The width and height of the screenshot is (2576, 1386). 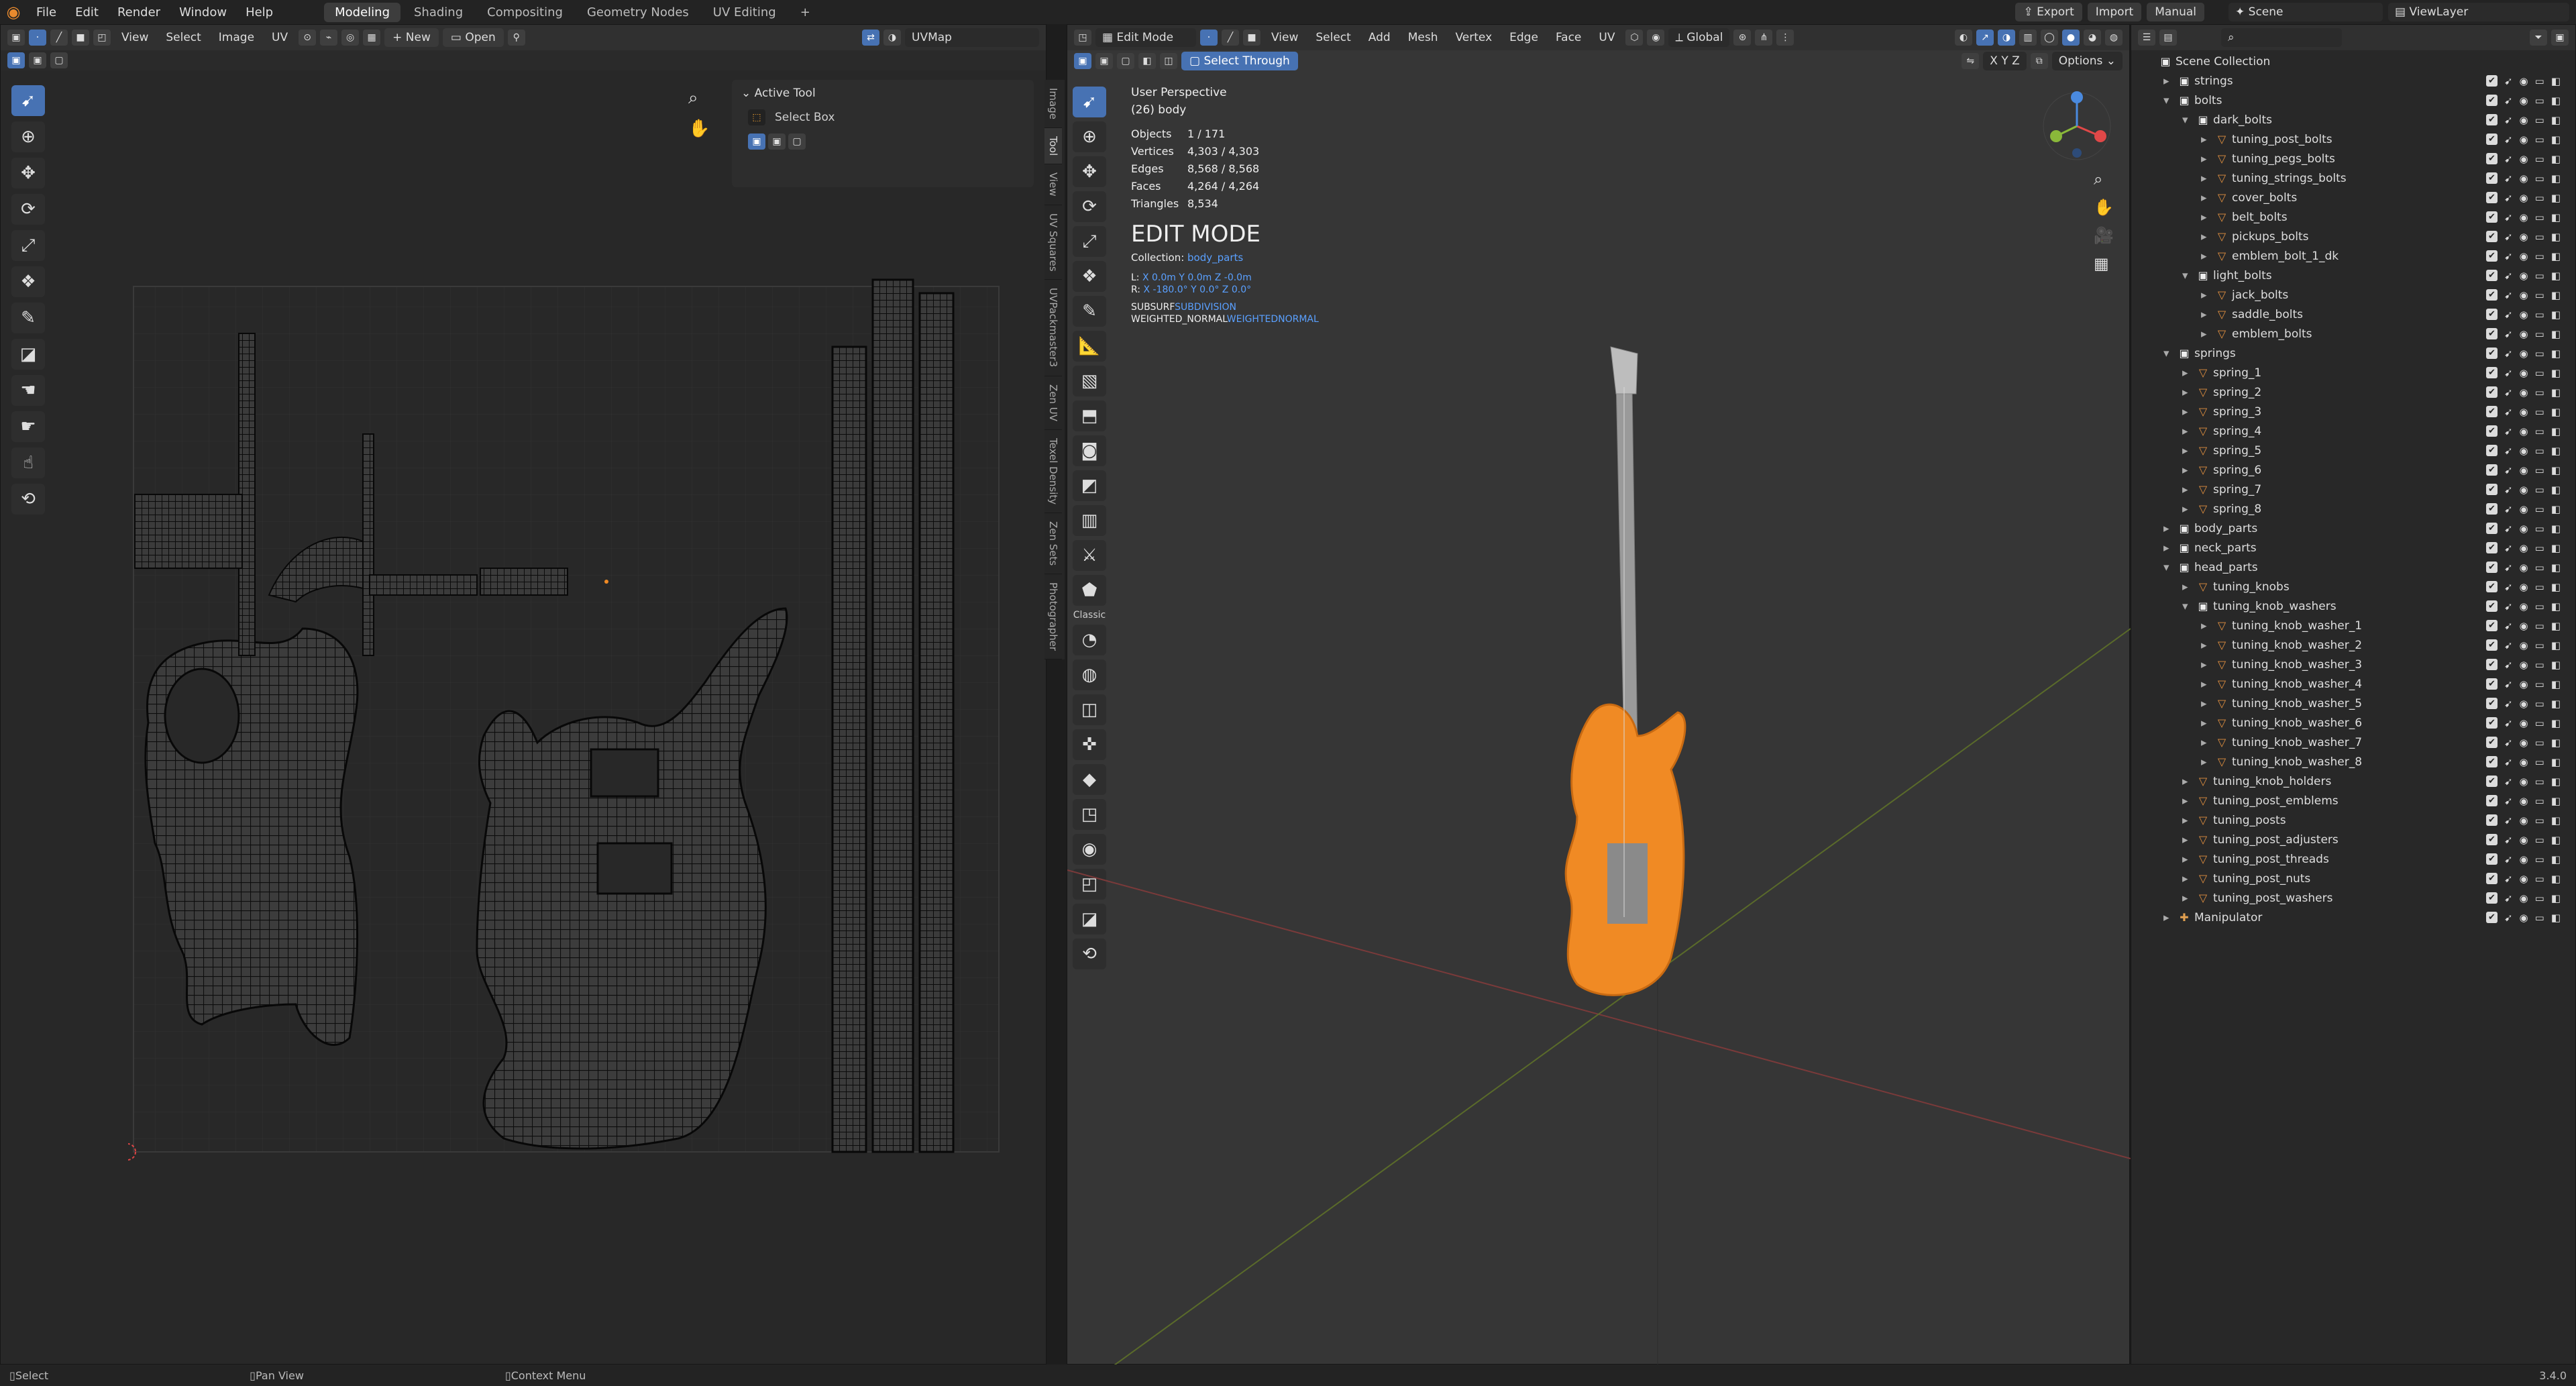 What do you see at coordinates (2352, 878) in the screenshot?
I see `outliner-row: ▸ ▽ tuning_post_nuts ✔ ➹ ◉ ▭ ◧` at bounding box center [2352, 878].